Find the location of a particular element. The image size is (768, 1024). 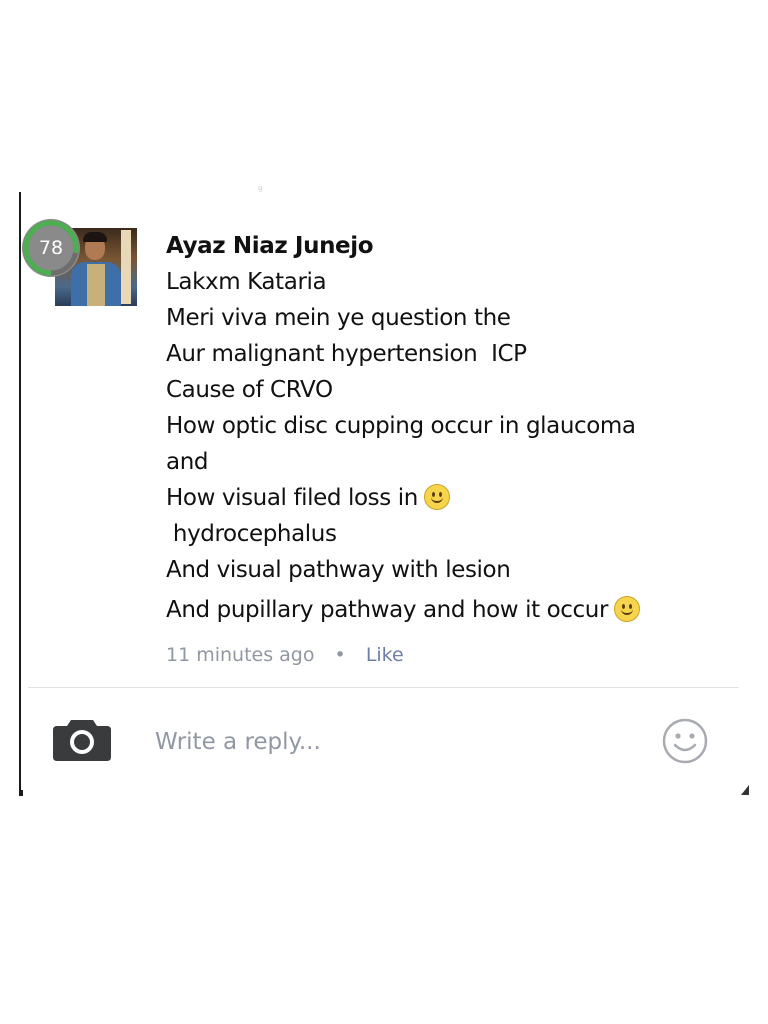

panel-corner-left is located at coordinates (21, 793).